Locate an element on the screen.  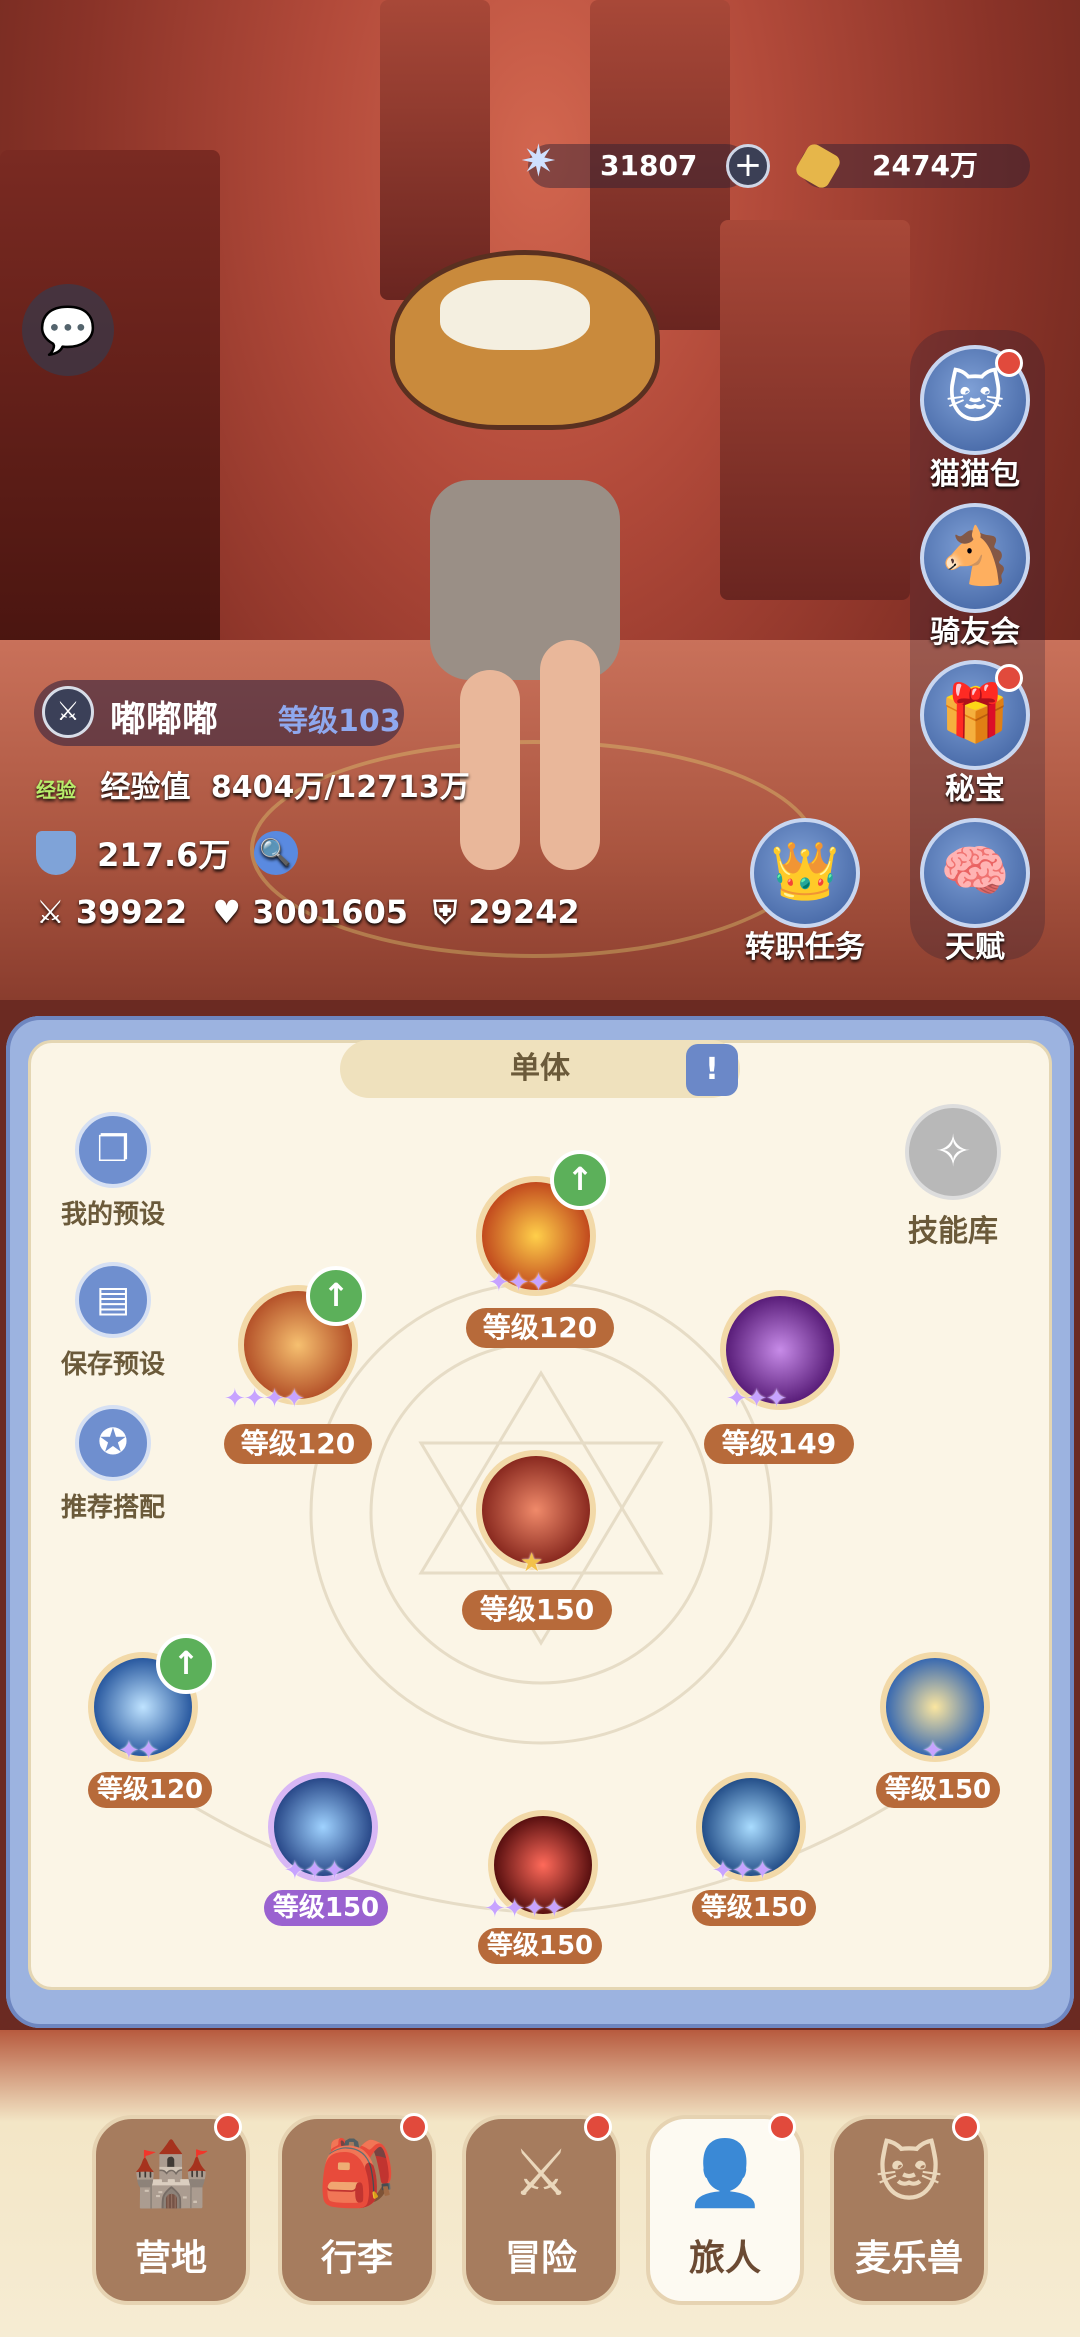
player-name: 嘟嘟嘟 is located at coordinates (164, 719).